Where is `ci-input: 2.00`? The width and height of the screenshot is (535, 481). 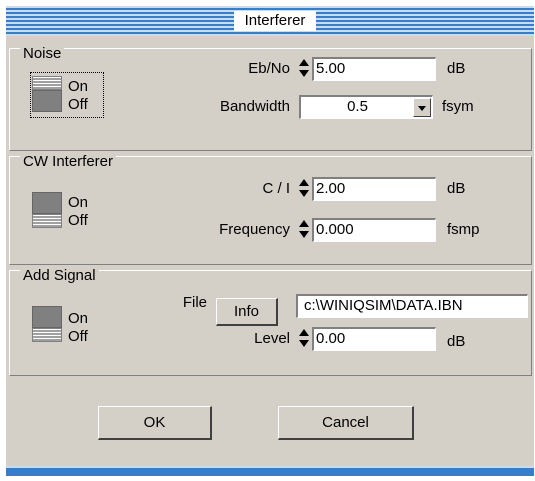 ci-input: 2.00 is located at coordinates (374, 189).